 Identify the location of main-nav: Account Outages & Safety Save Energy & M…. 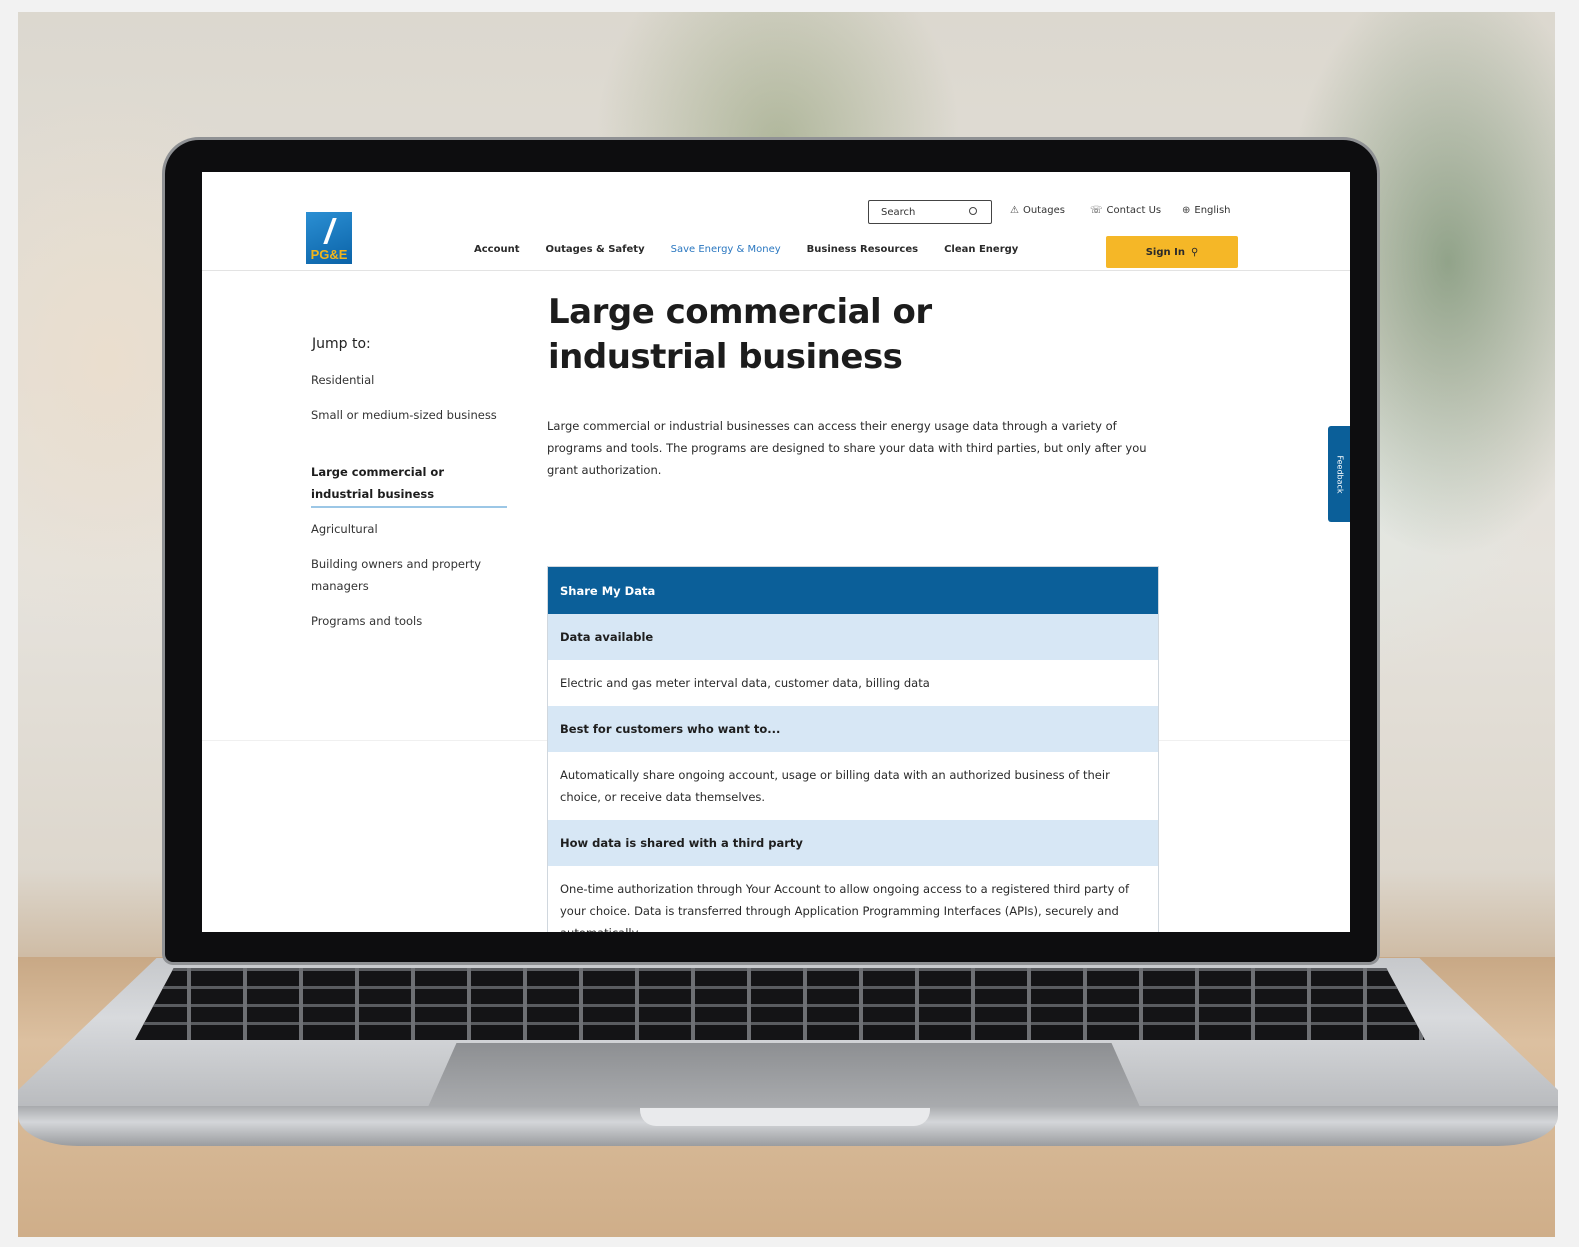
(746, 249).